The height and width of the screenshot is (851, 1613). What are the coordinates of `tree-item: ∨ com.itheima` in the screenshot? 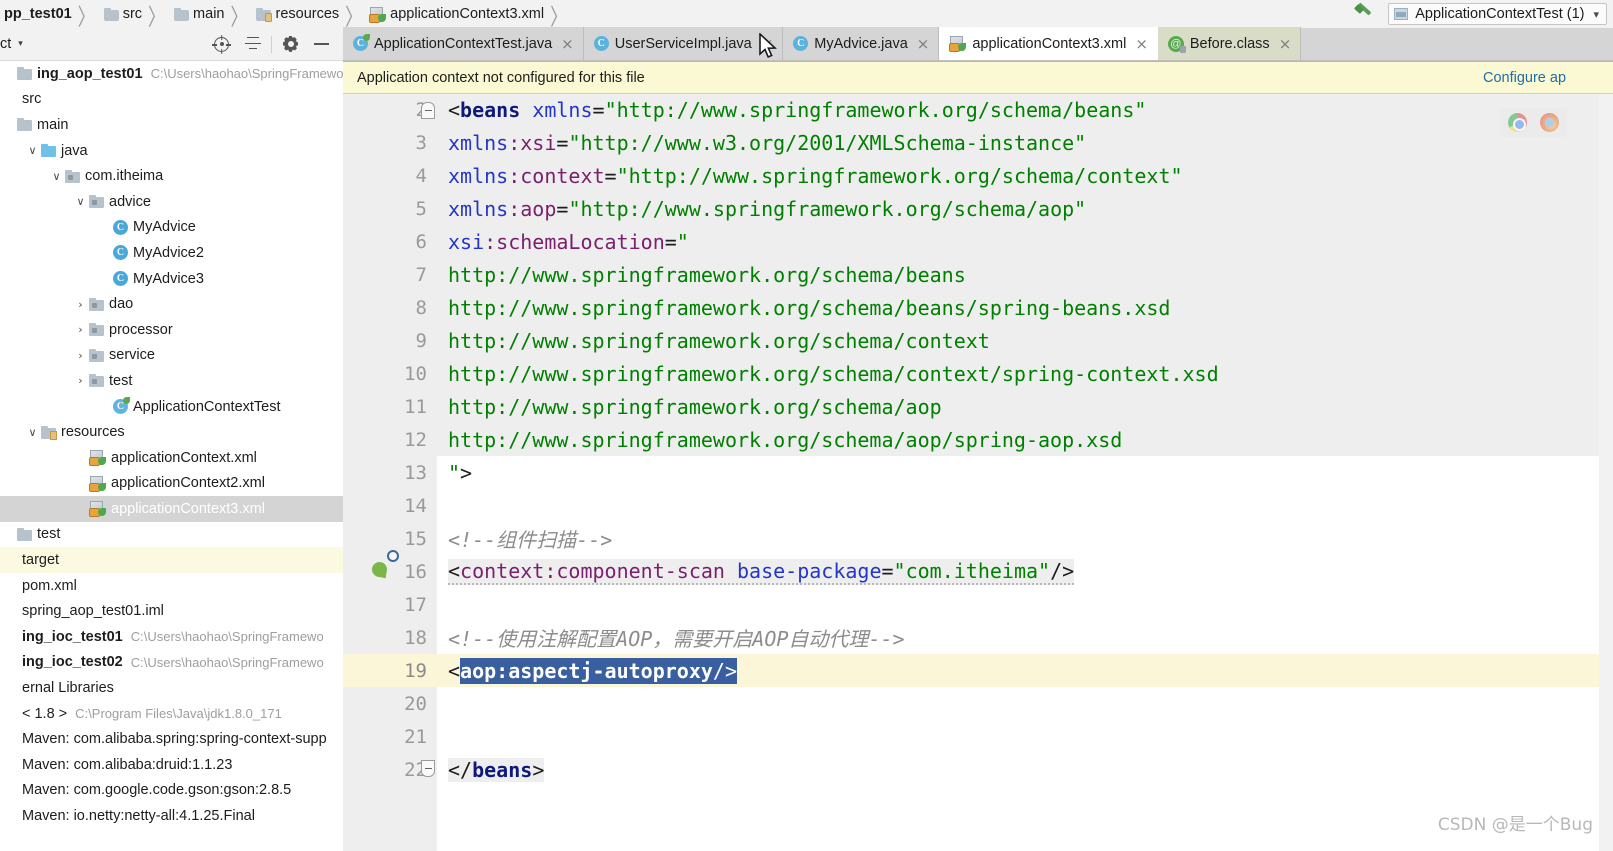 It's located at (171, 176).